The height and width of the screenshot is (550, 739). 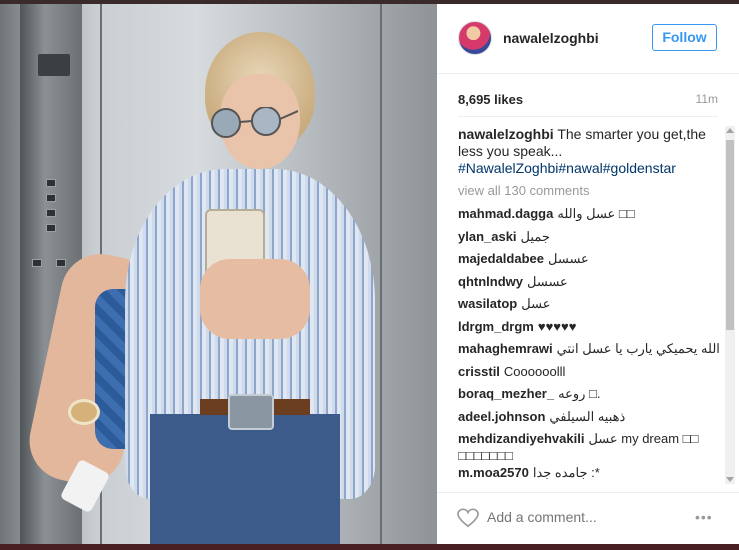 I want to click on elevator-display, so click(x=54, y=65).